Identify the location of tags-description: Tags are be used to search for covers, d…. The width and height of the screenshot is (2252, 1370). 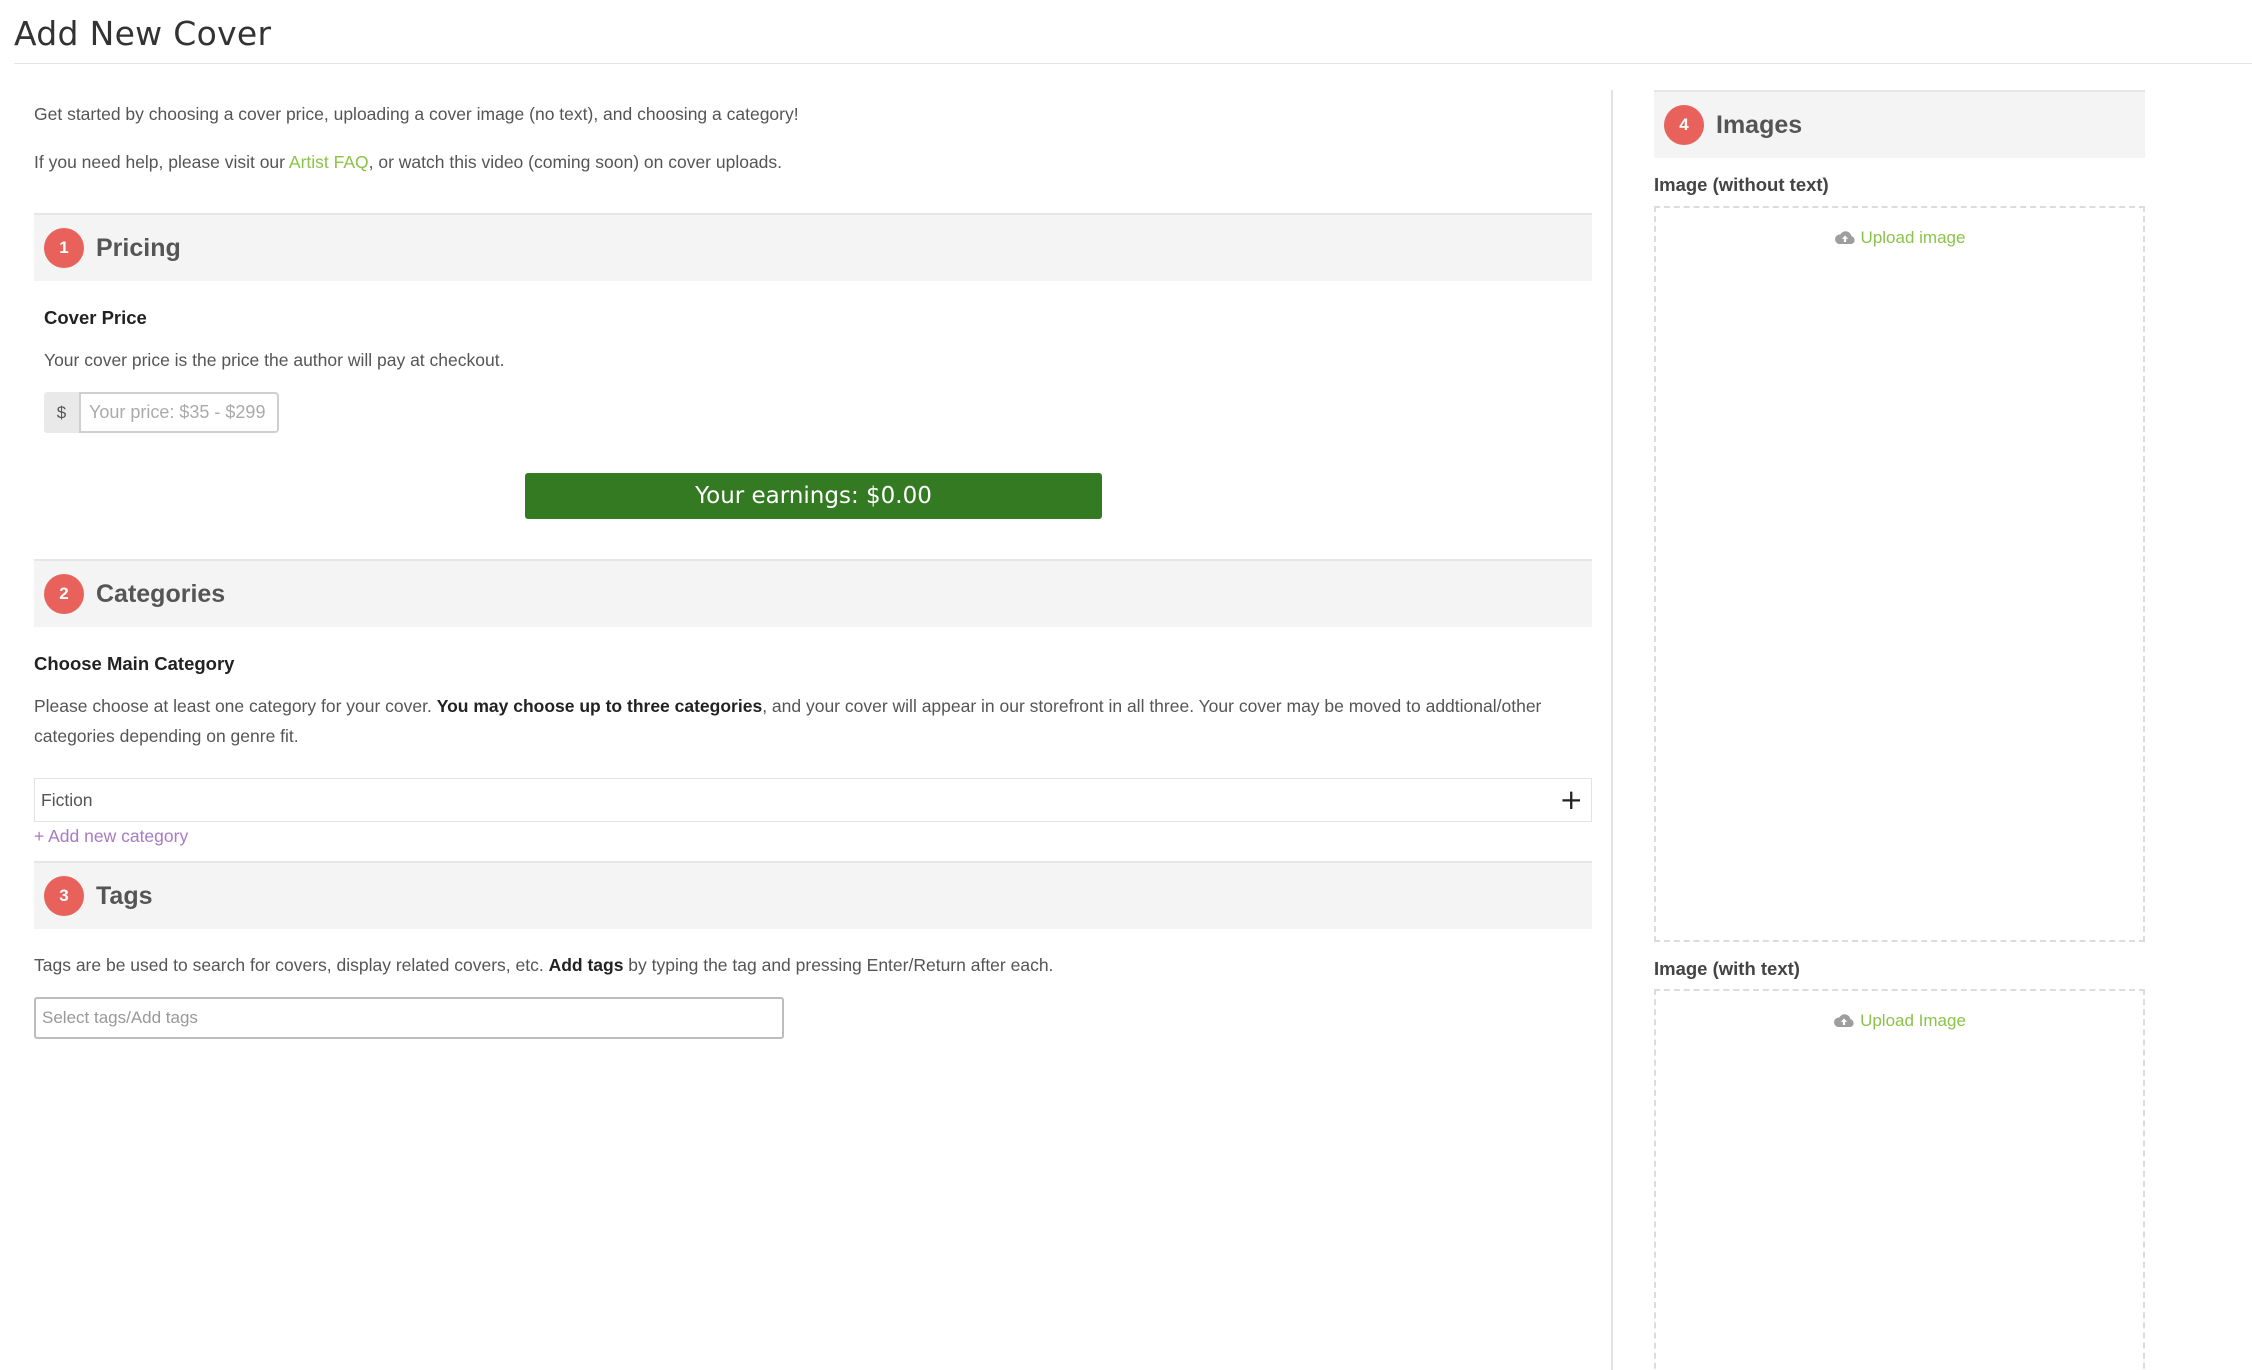
(543, 965).